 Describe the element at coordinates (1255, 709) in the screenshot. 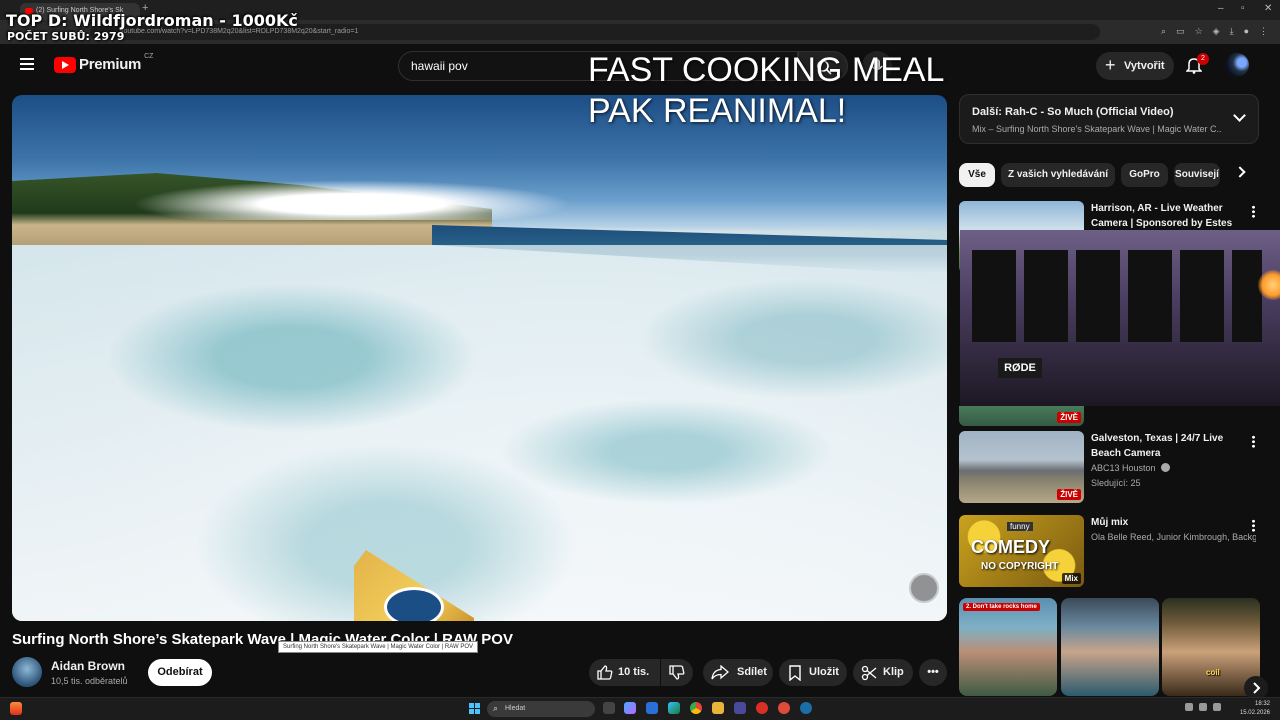

I see `clock: 18:32 15.02.2026` at that location.